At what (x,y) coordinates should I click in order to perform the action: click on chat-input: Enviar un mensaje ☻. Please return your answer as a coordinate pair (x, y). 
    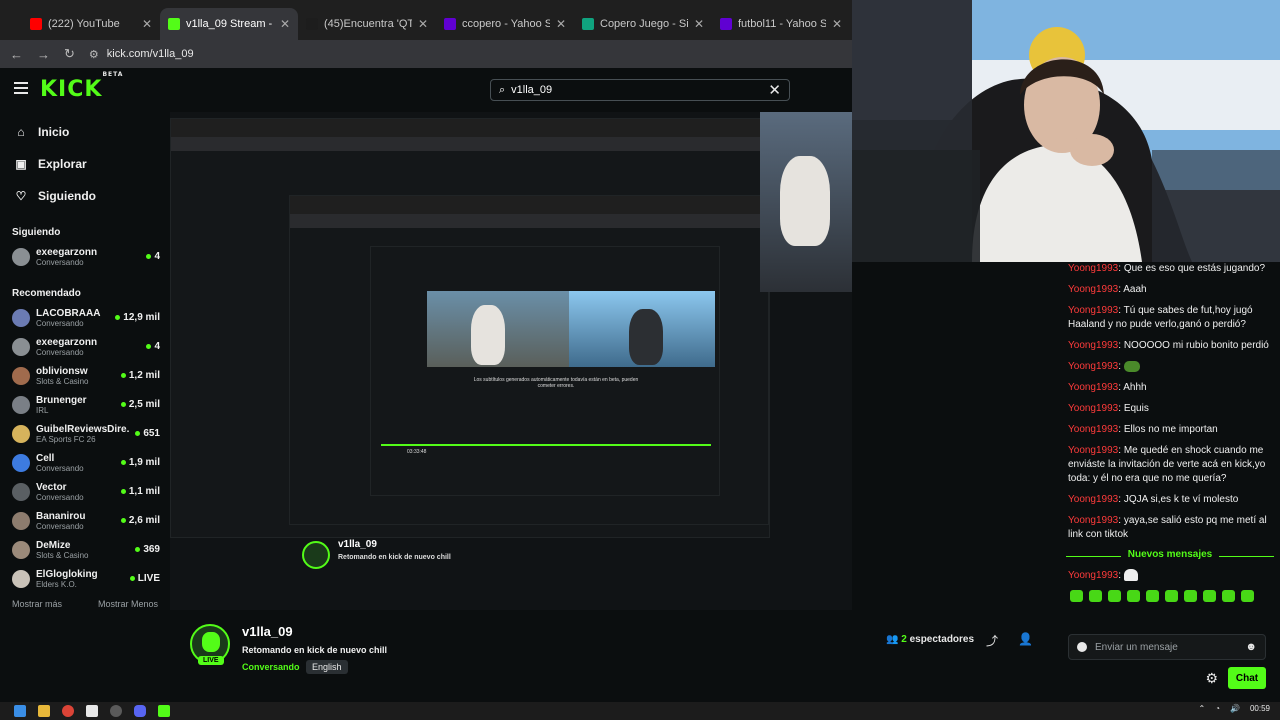
    Looking at the image, I should click on (1167, 647).